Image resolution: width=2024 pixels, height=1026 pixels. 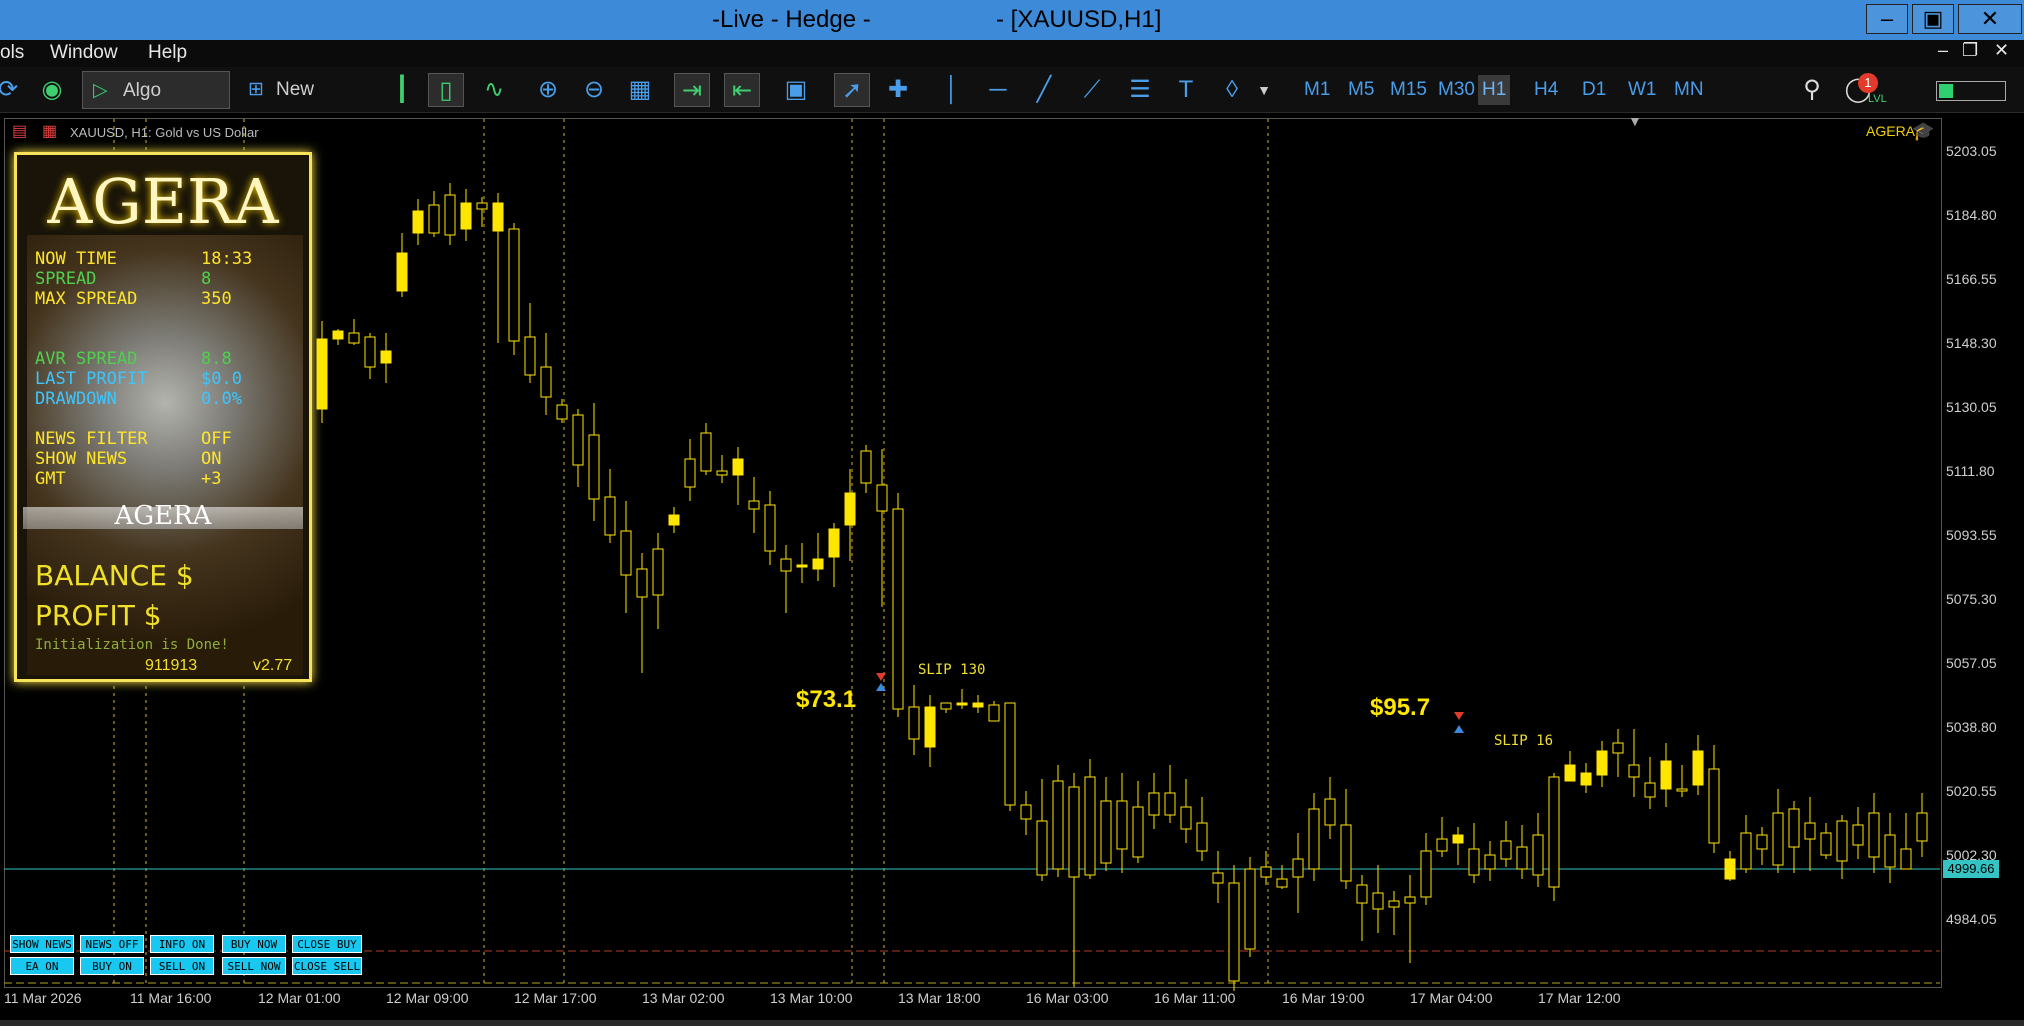 What do you see at coordinates (327, 944) in the screenshot?
I see `close-buy-button: CLOSE BUY` at bounding box center [327, 944].